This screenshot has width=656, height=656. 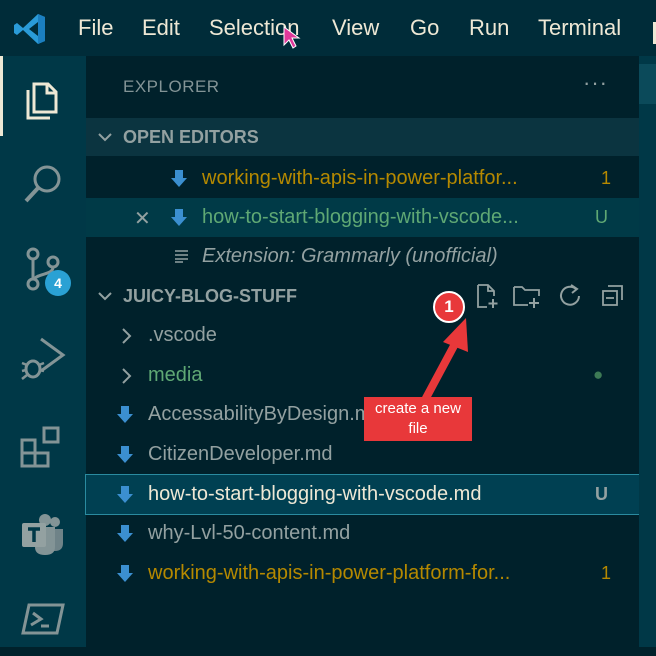 What do you see at coordinates (579, 28) in the screenshot?
I see `menu-terminal: Terminal` at bounding box center [579, 28].